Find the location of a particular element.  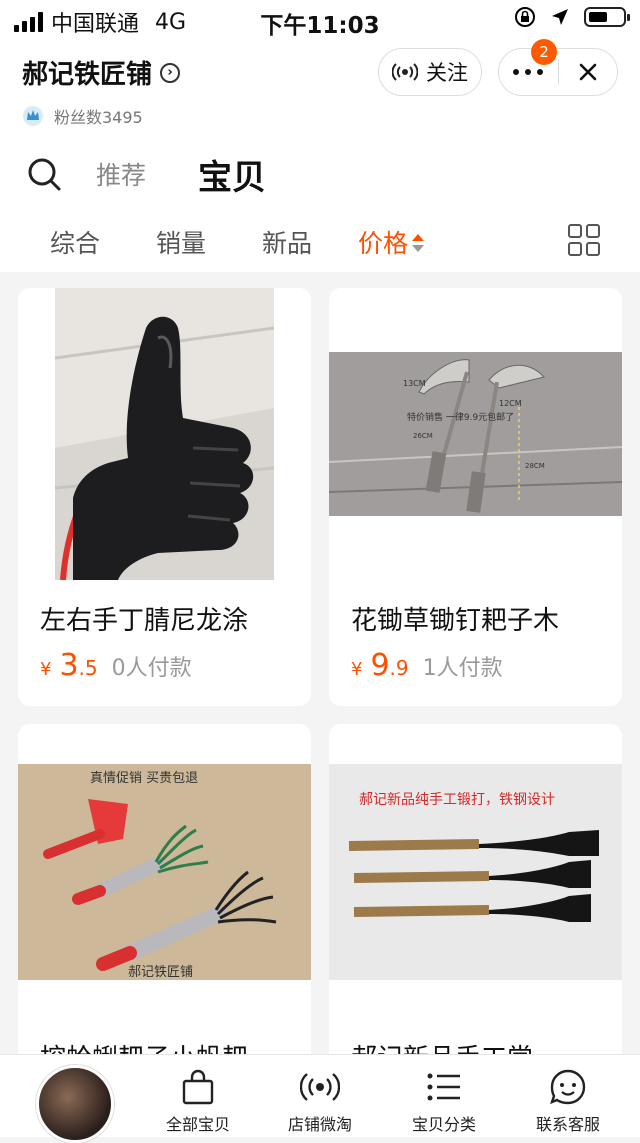

image-label: 12CM is located at coordinates (510, 403).